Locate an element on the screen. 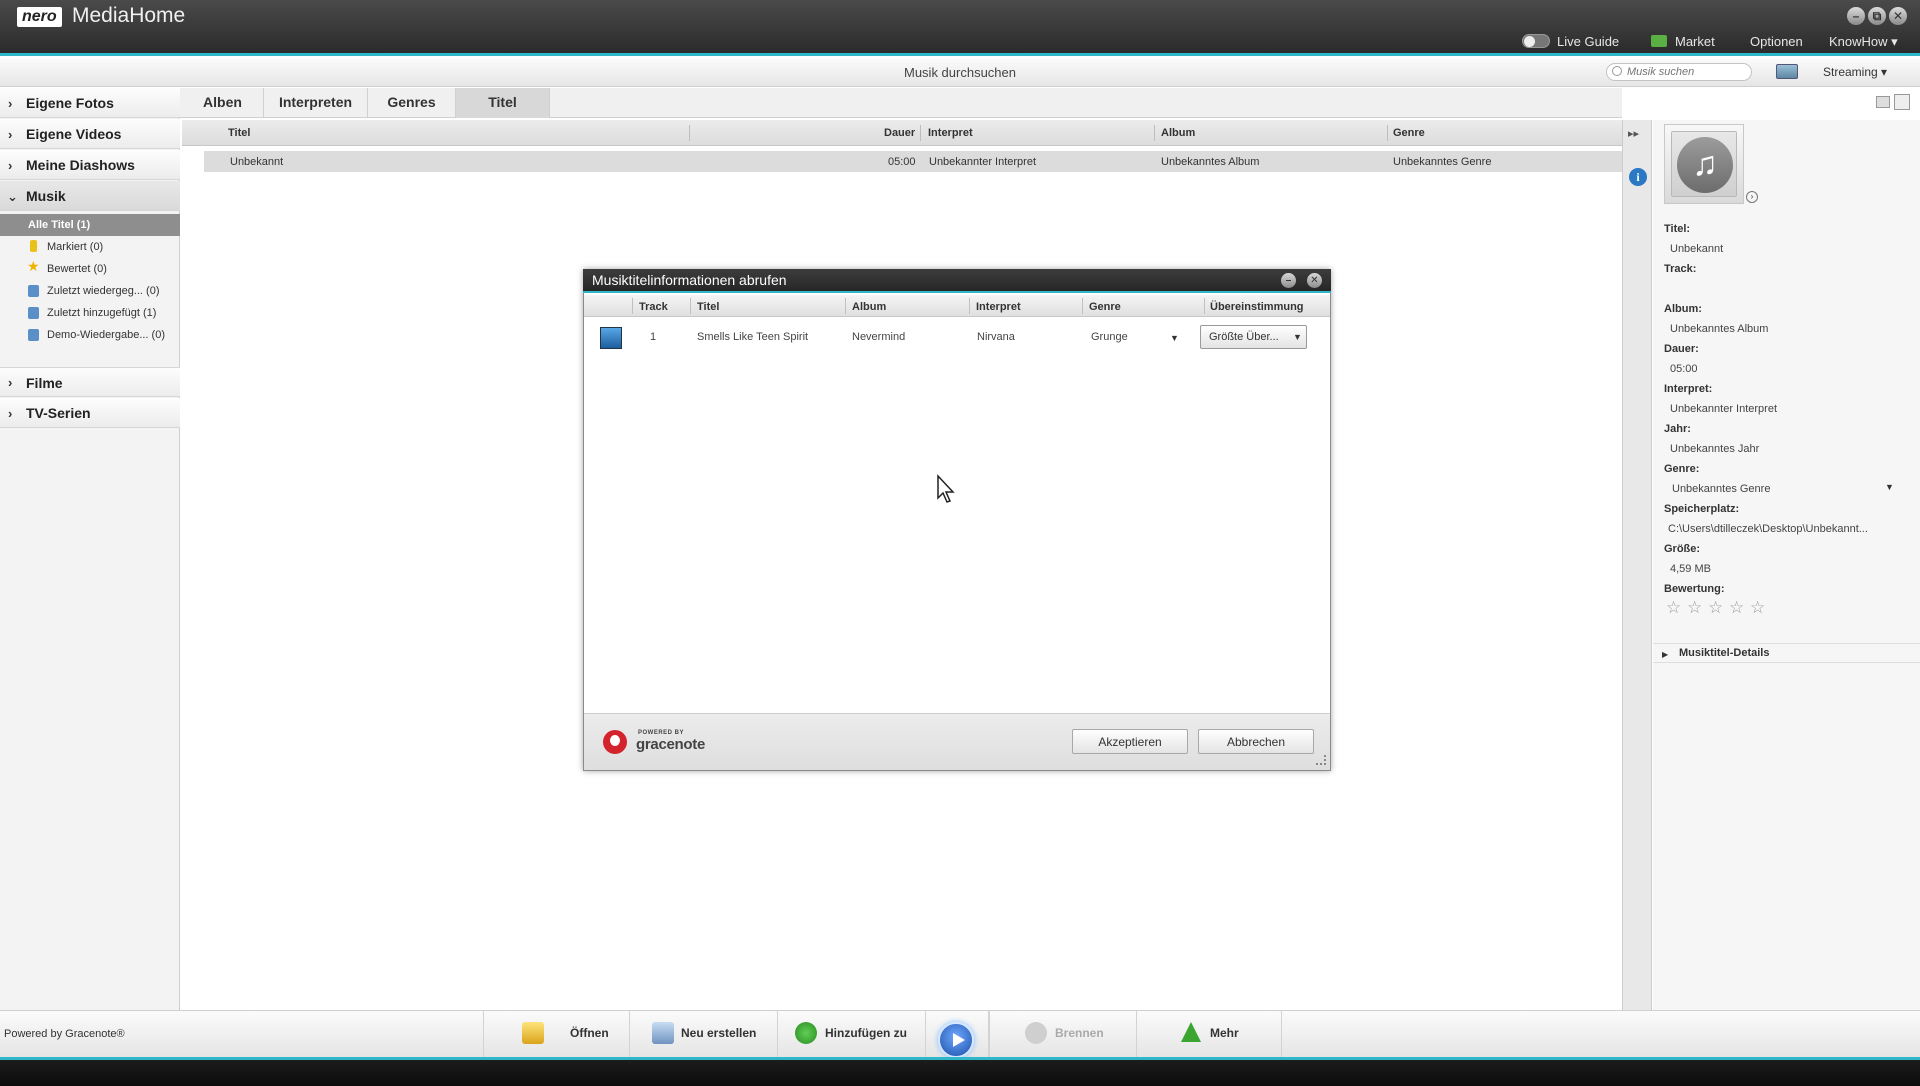 The width and height of the screenshot is (1920, 1086). detail-label-genre: Genre: is located at coordinates (1682, 469).